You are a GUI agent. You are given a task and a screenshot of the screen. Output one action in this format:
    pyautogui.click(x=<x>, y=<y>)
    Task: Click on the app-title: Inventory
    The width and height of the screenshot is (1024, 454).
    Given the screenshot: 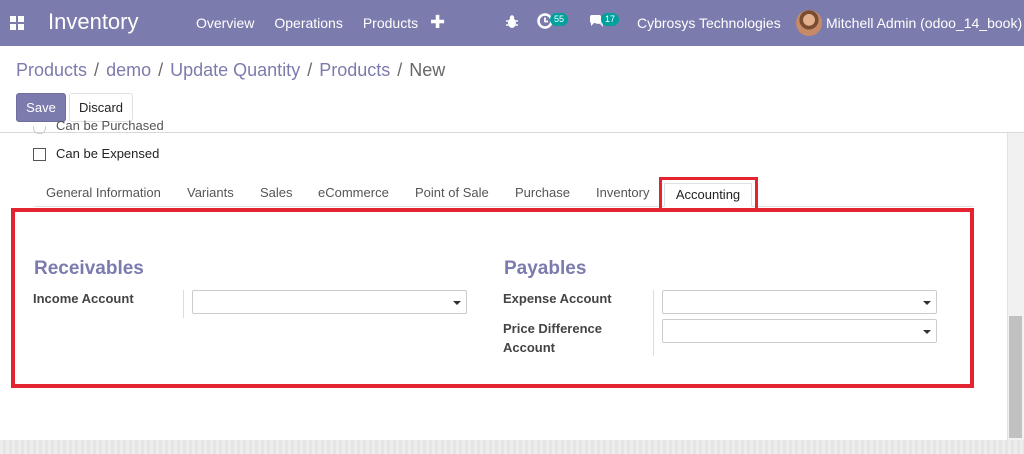 What is the action you would take?
    pyautogui.click(x=93, y=22)
    